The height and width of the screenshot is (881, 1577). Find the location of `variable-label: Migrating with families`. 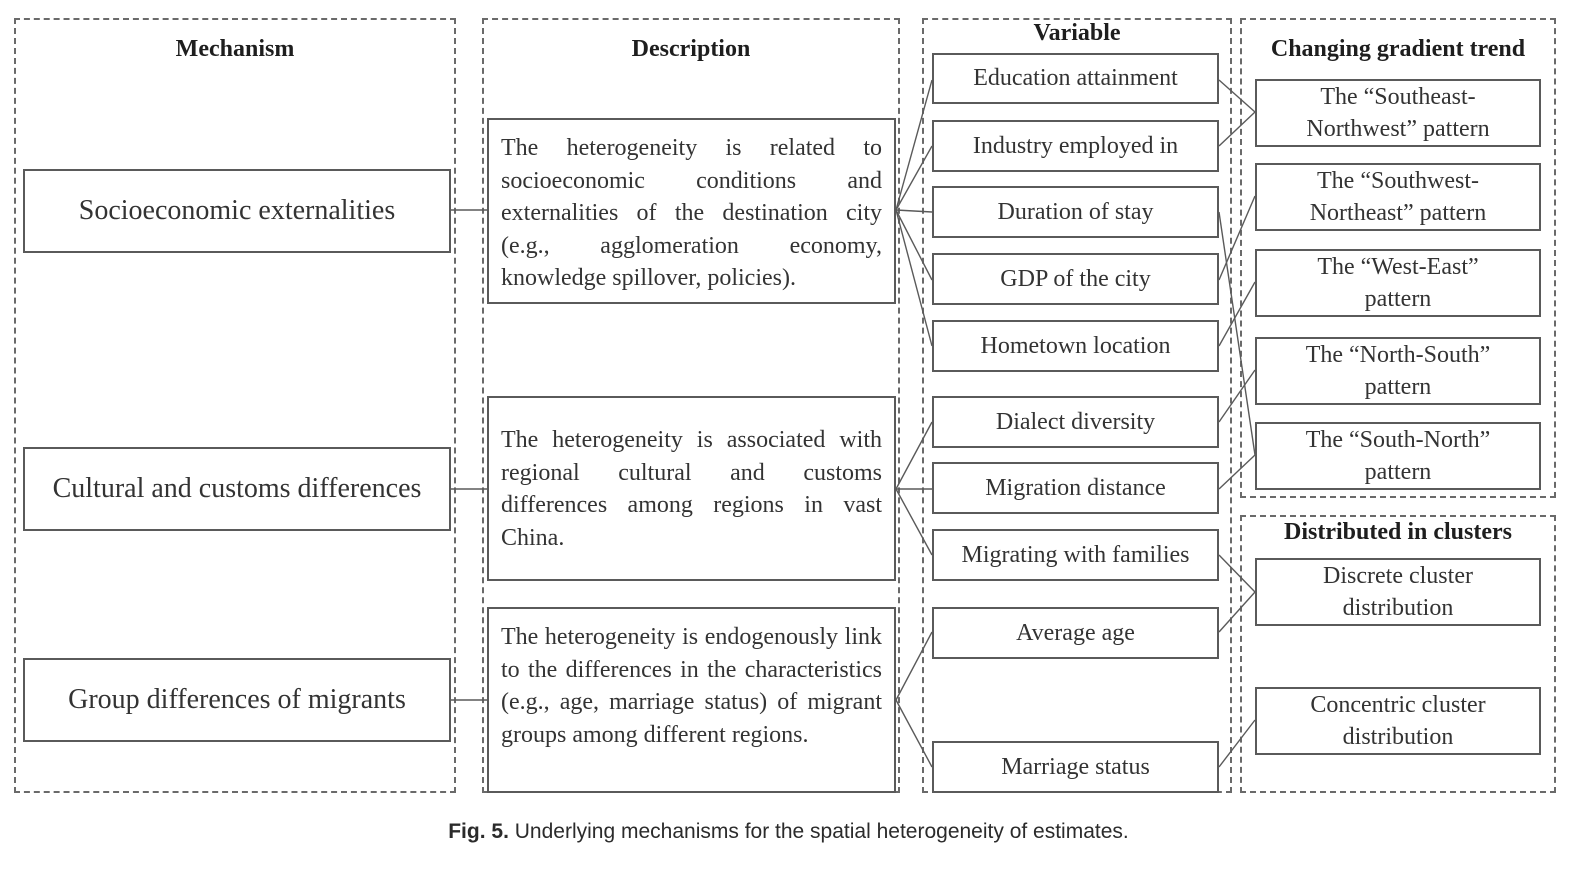

variable-label: Migrating with families is located at coordinates (1075, 554).